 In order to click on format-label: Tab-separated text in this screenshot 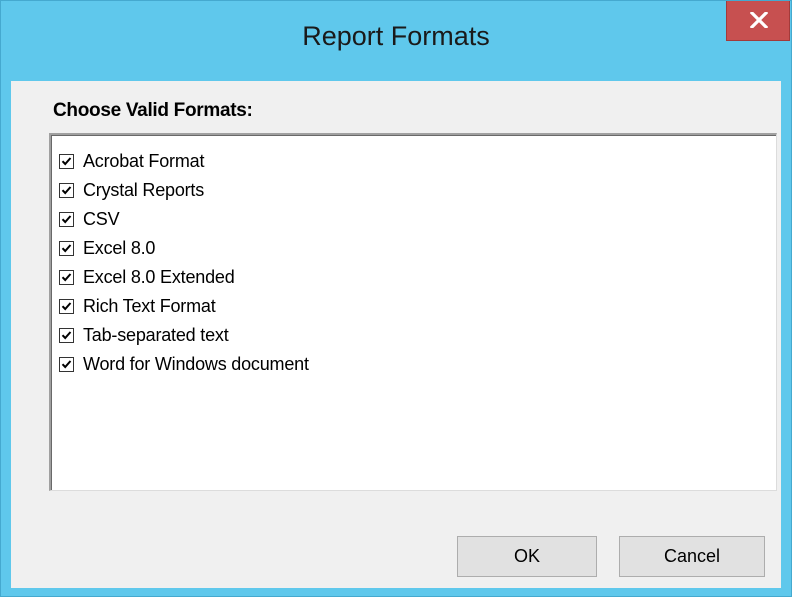, I will do `click(156, 335)`.